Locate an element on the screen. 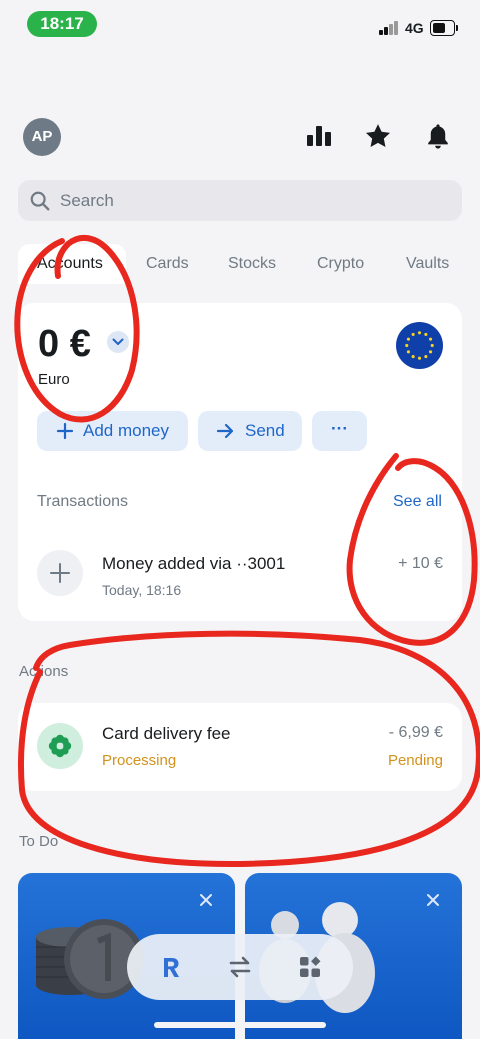  tab-cards: Cards is located at coordinates (167, 264).